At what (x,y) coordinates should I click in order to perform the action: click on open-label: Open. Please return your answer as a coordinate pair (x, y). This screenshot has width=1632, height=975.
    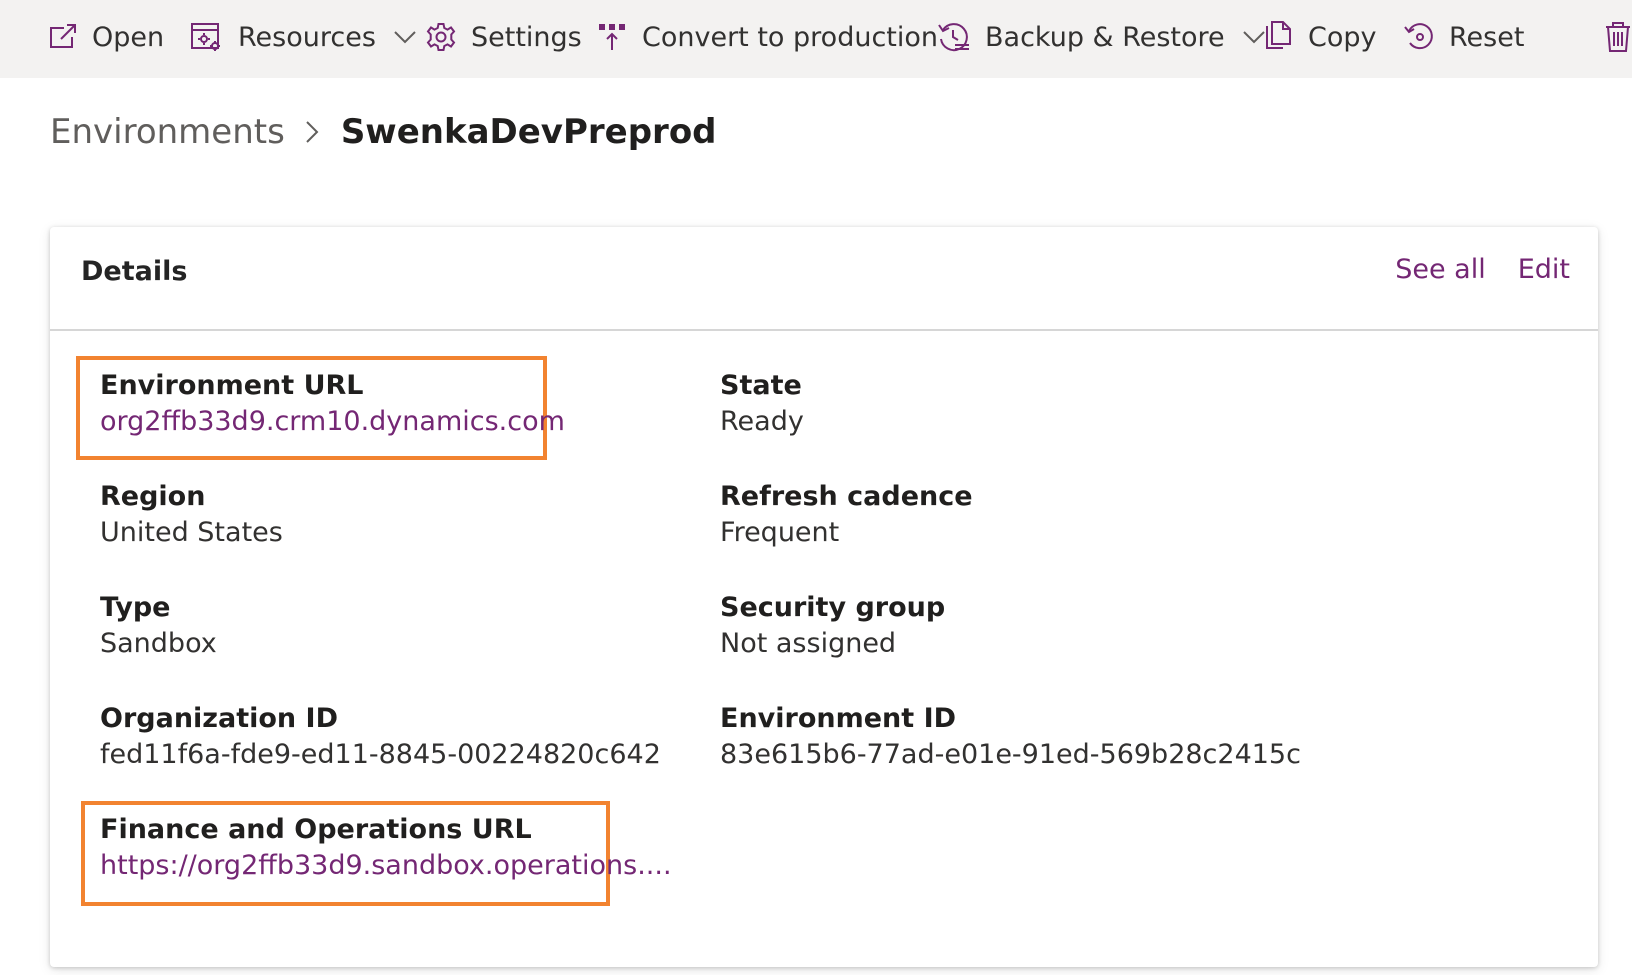
    Looking at the image, I should click on (128, 37).